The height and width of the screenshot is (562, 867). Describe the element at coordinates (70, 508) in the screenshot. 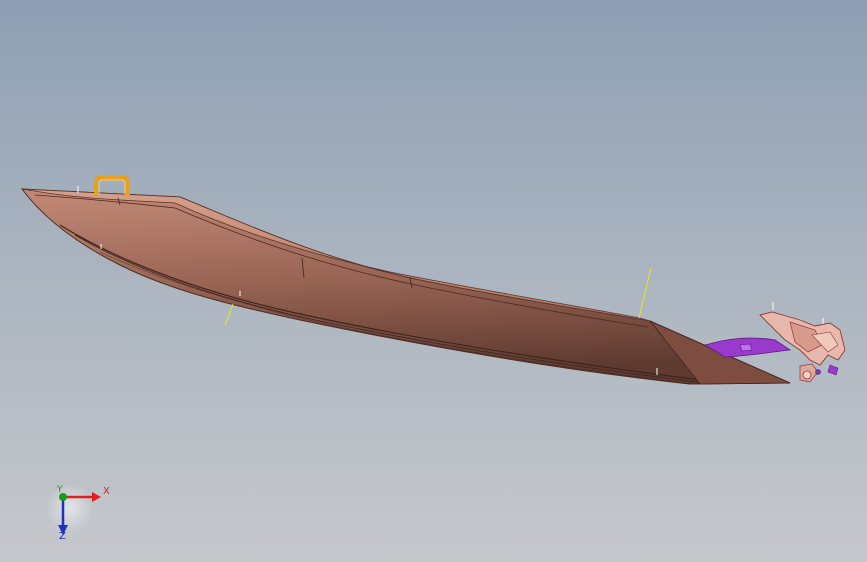

I see `triad-shadow` at that location.